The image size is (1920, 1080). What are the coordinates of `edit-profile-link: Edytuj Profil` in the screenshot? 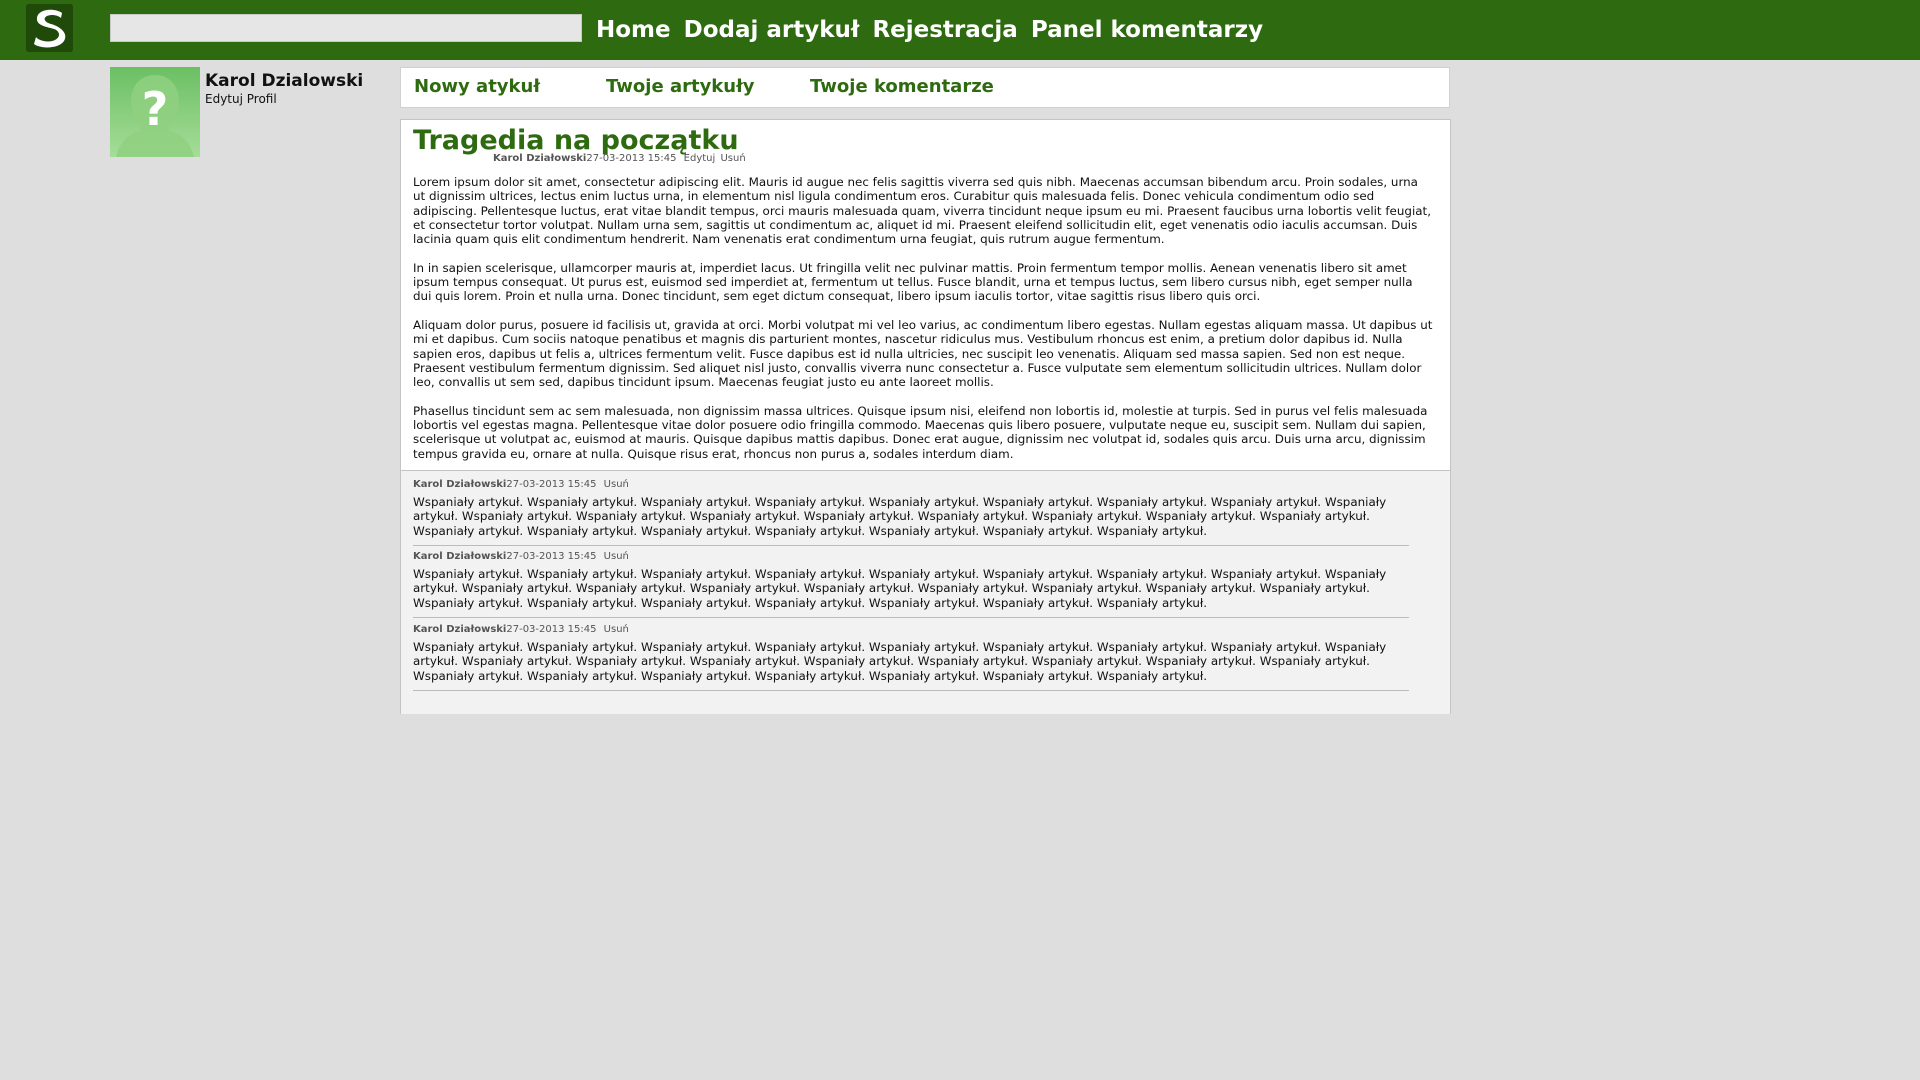 It's located at (241, 99).